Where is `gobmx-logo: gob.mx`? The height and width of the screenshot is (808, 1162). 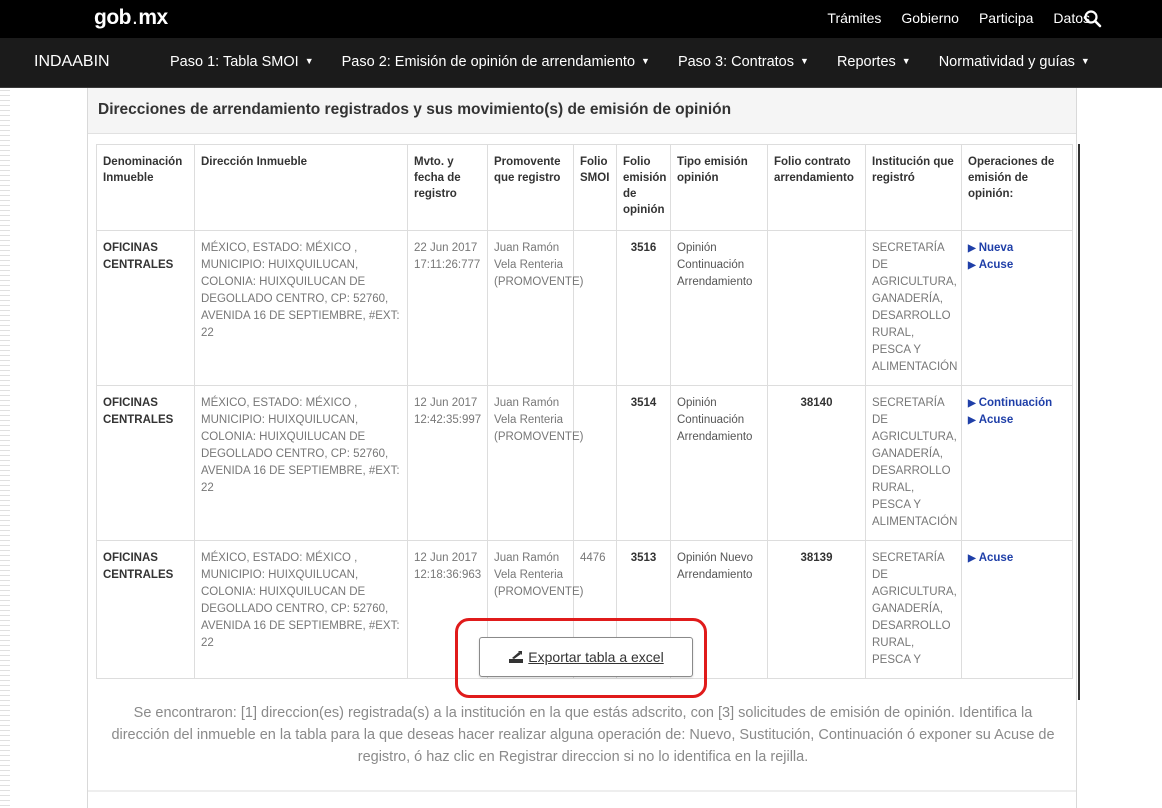 gobmx-logo: gob.mx is located at coordinates (131, 18).